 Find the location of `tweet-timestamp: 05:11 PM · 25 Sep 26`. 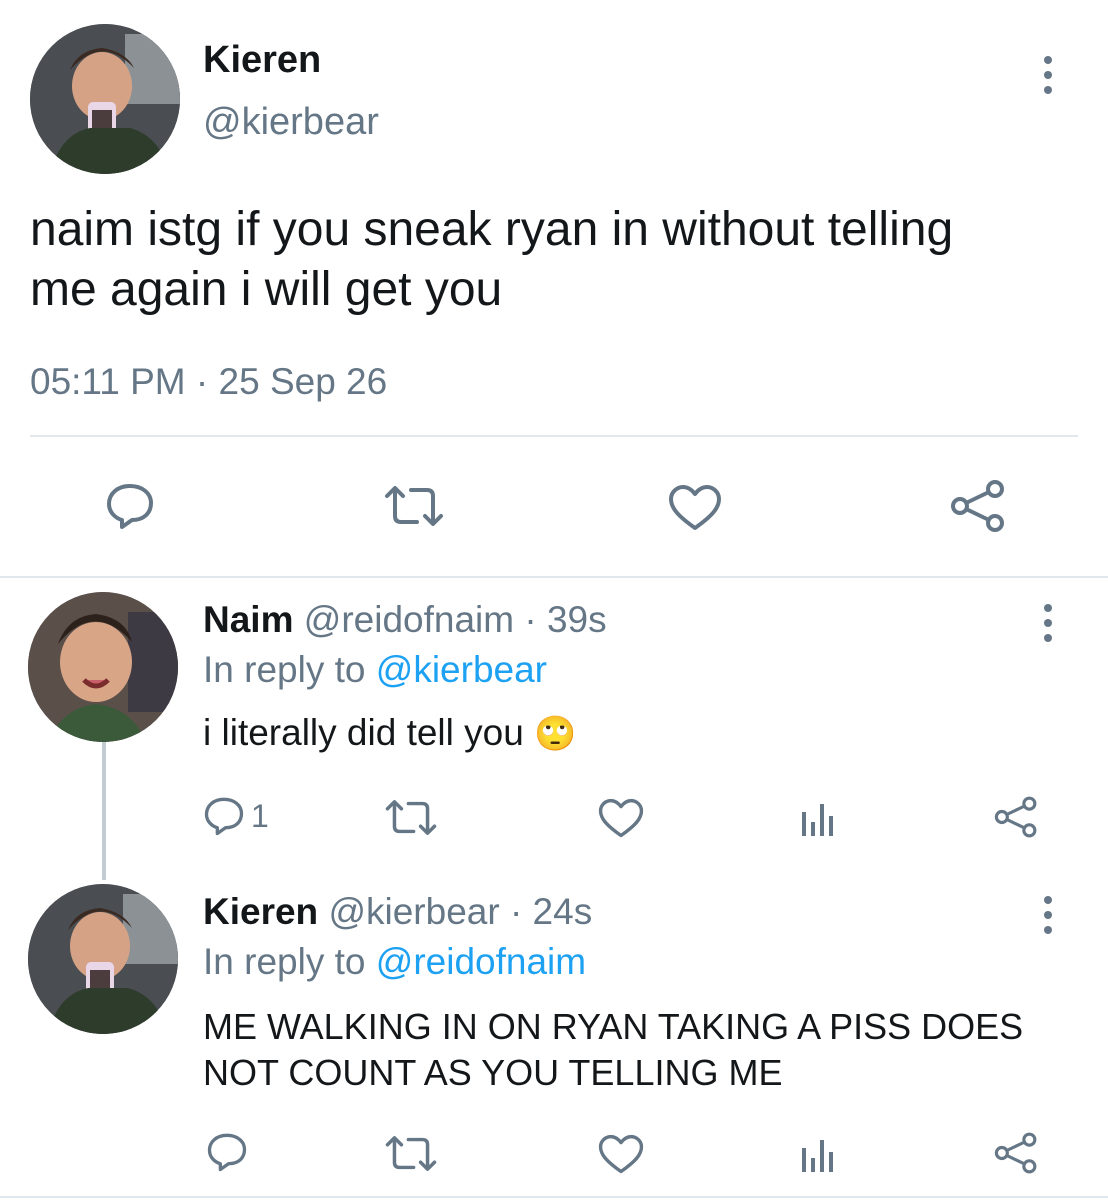

tweet-timestamp: 05:11 PM · 25 Sep 26 is located at coordinates (209, 381).